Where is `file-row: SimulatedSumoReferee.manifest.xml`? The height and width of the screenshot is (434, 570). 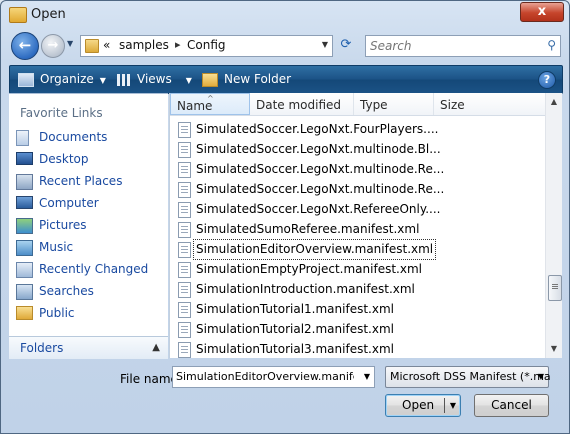
file-row: SimulatedSumoReferee.manifest.xml is located at coordinates (297, 229).